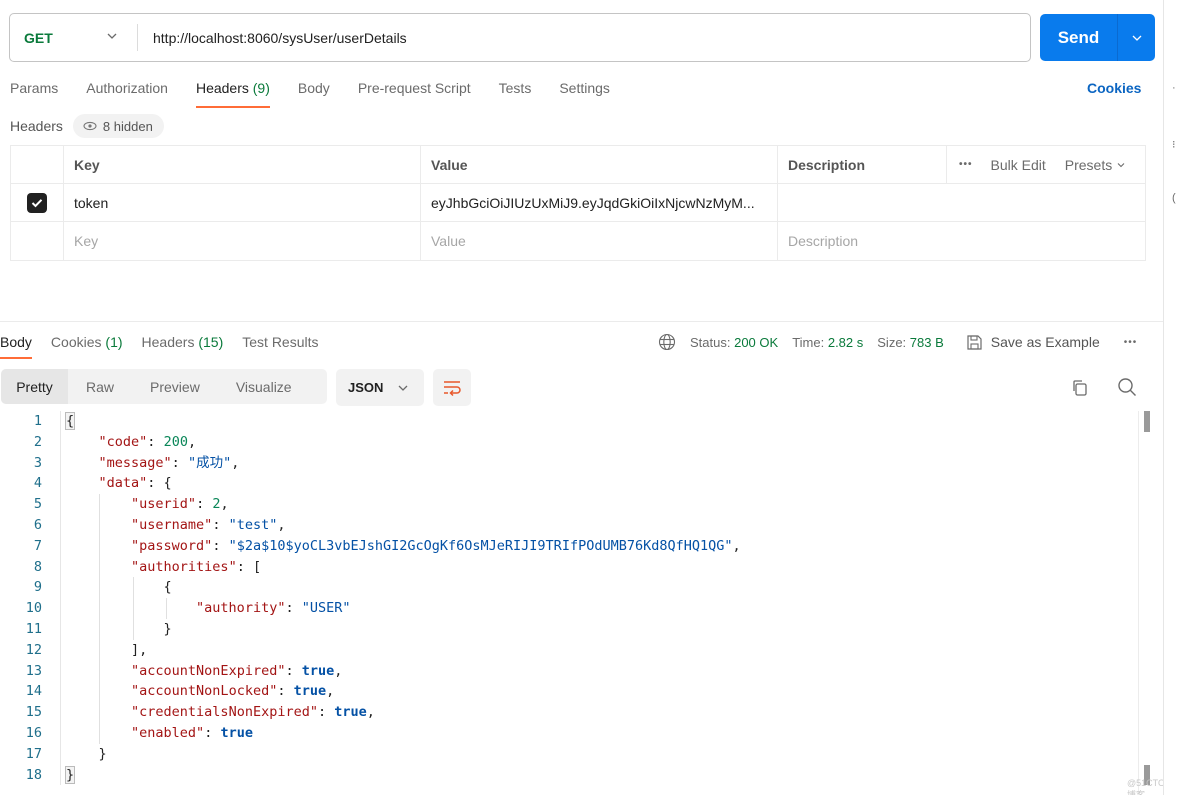 Image resolution: width=1184 pixels, height=795 pixels. I want to click on status-label: Status:, so click(710, 342).